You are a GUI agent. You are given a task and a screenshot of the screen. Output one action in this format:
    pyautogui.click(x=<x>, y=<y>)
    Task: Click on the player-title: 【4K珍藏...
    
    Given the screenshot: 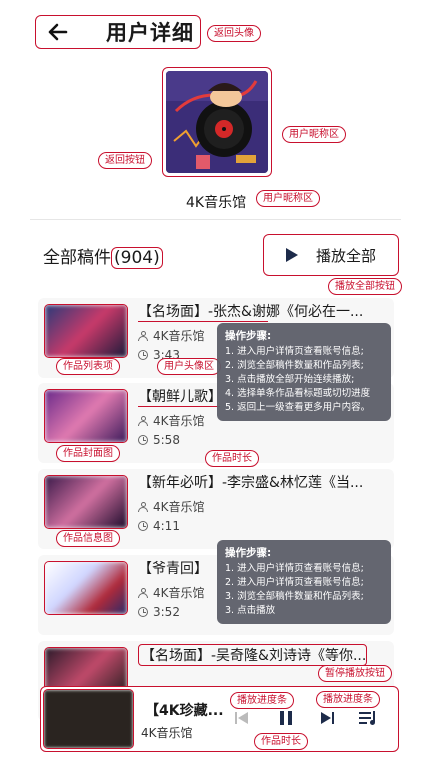 What is the action you would take?
    pyautogui.click(x=184, y=710)
    